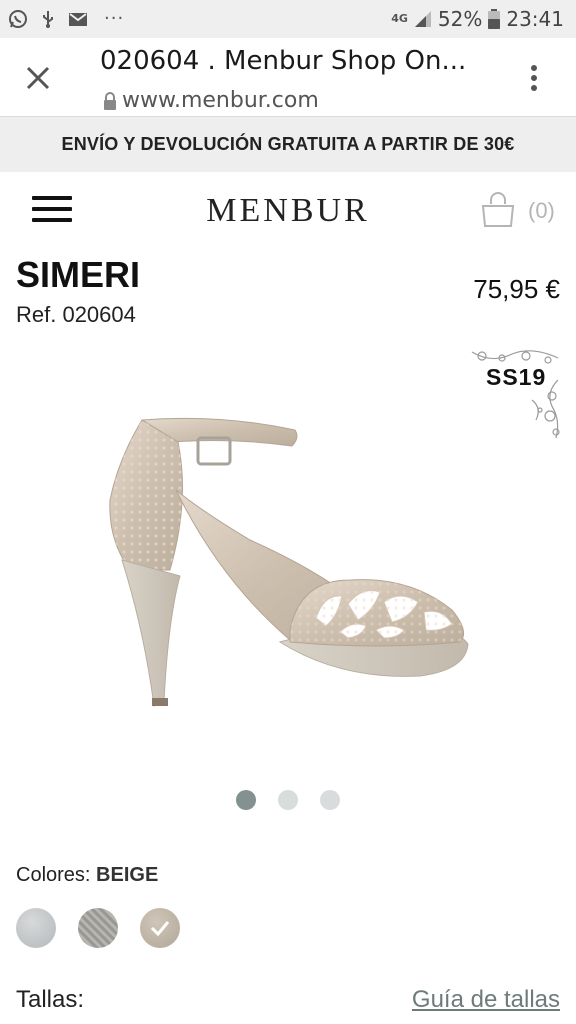  I want to click on image-carousel-dots, so click(288, 800).